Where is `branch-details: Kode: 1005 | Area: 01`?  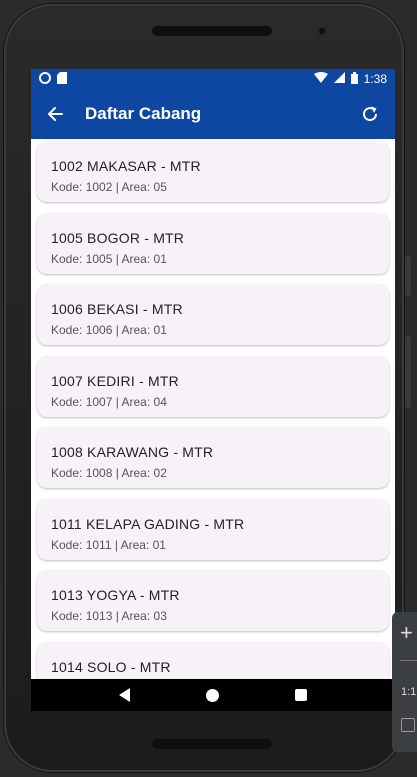 branch-details: Kode: 1005 | Area: 01 is located at coordinates (109, 259).